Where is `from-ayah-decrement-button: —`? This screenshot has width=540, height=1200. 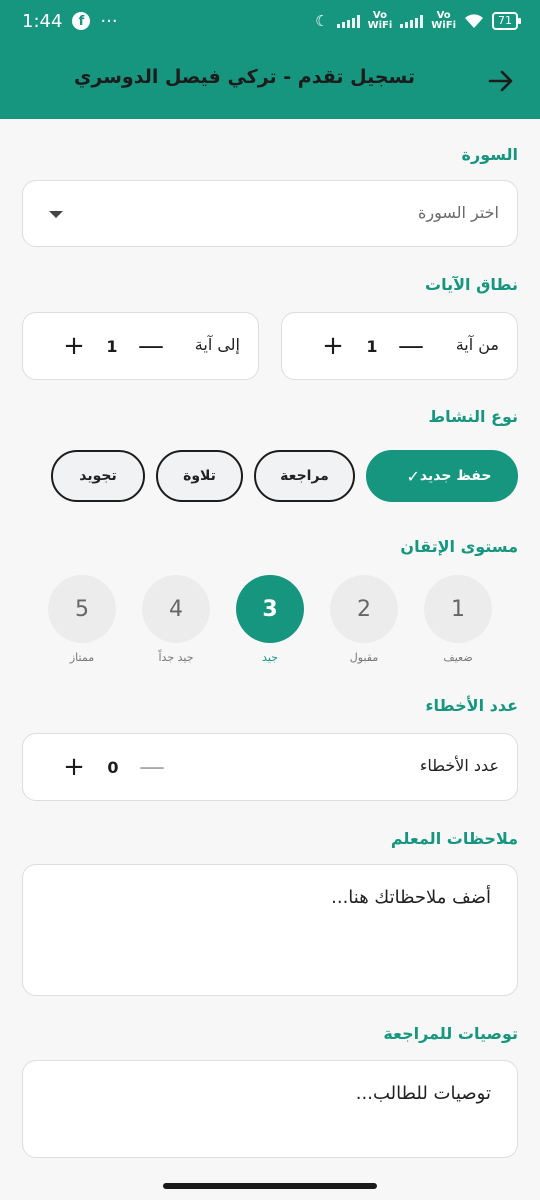
from-ayah-decrement-button: — is located at coordinates (411, 346).